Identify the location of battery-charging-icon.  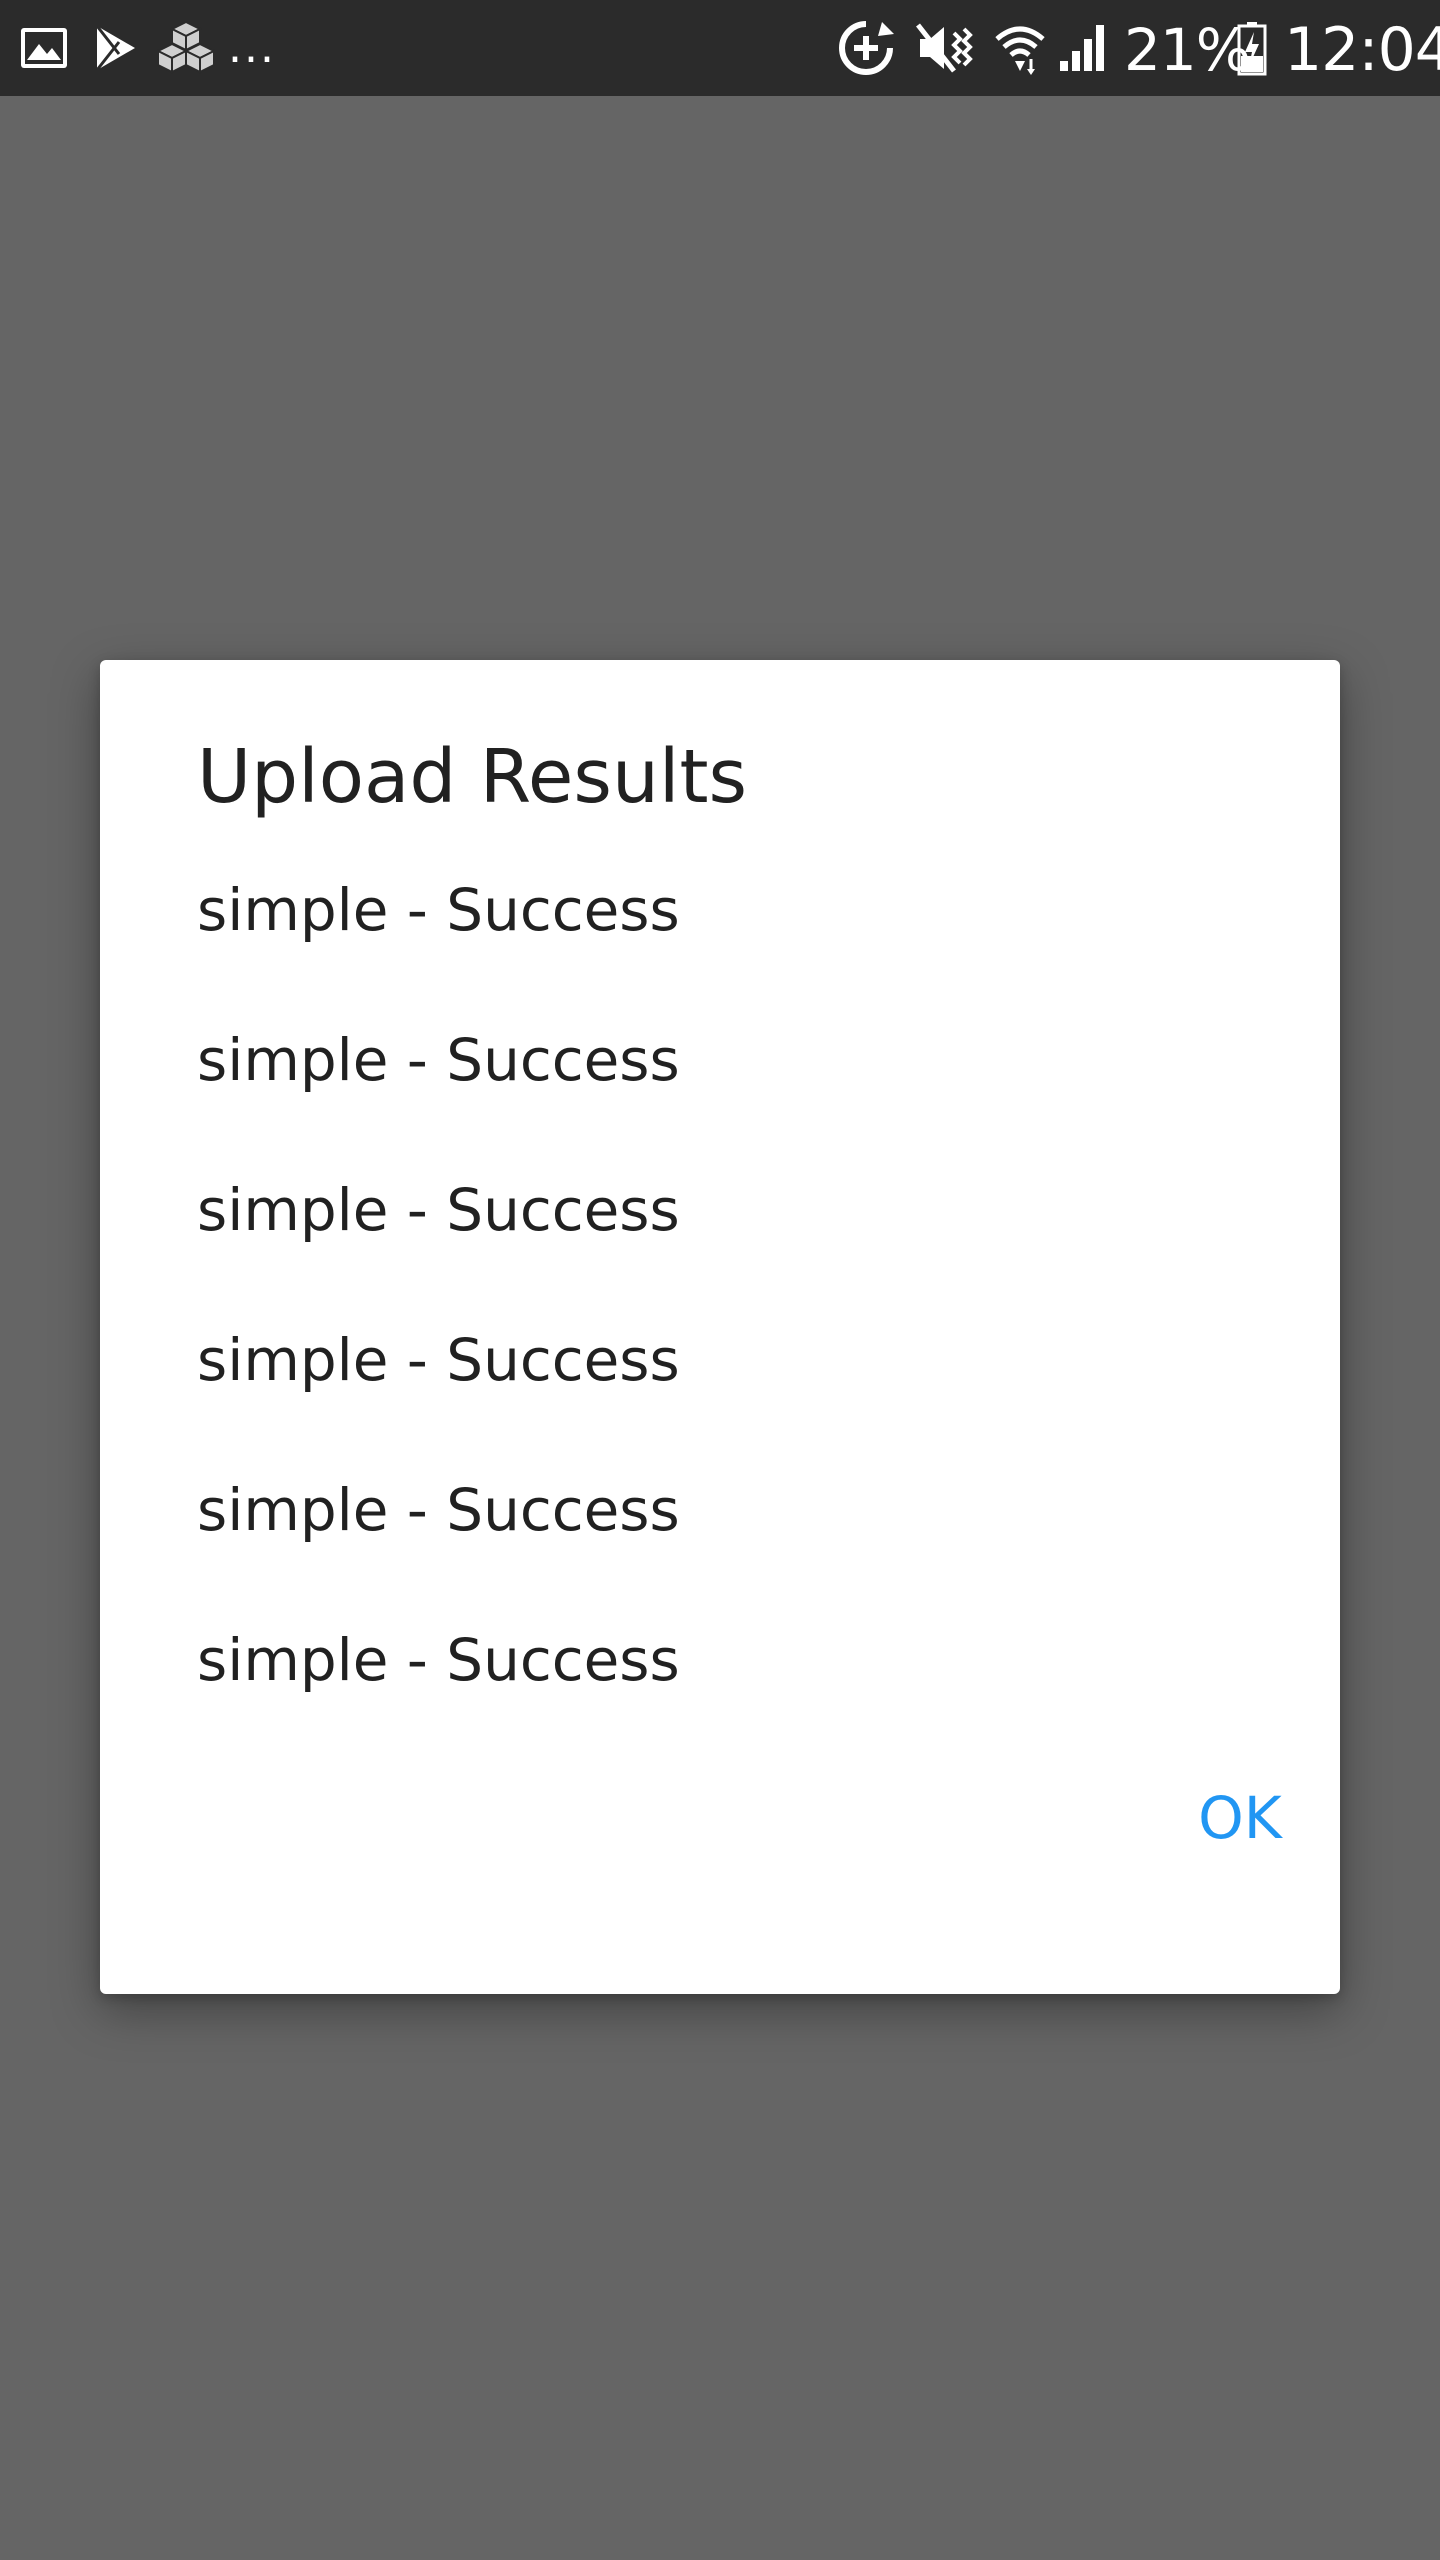
(1252, 48).